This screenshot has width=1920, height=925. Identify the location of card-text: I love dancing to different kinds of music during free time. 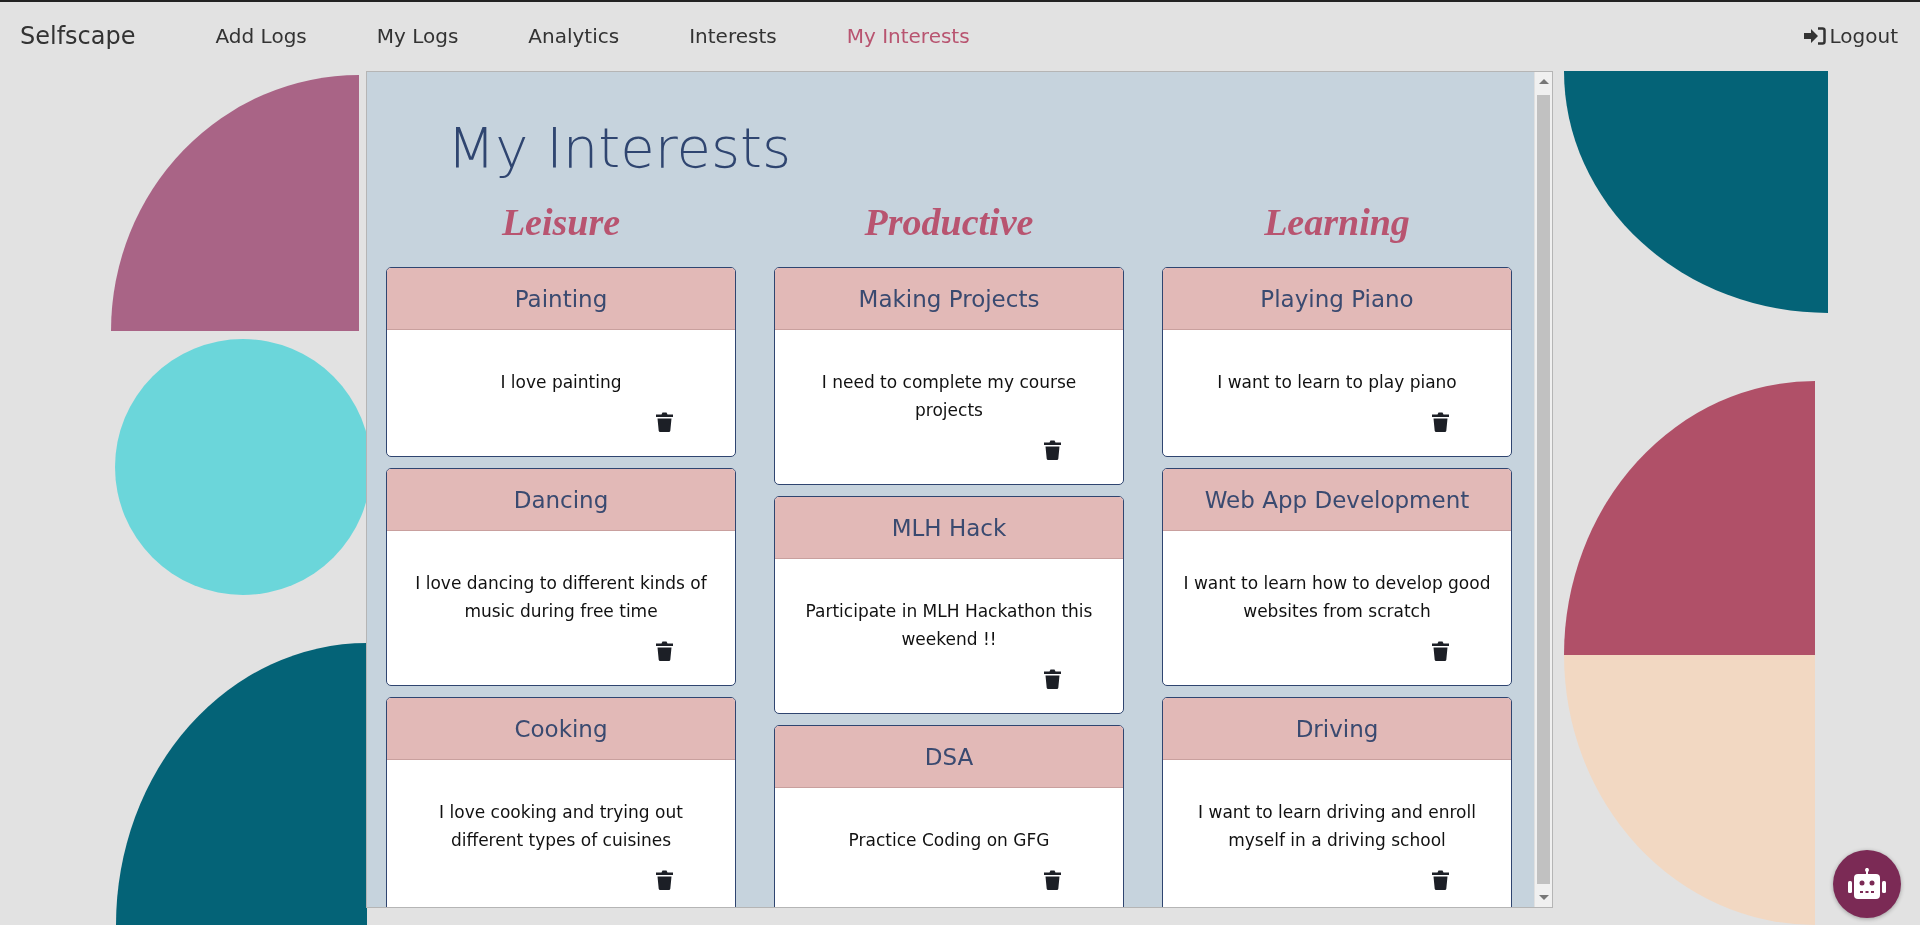
(561, 597).